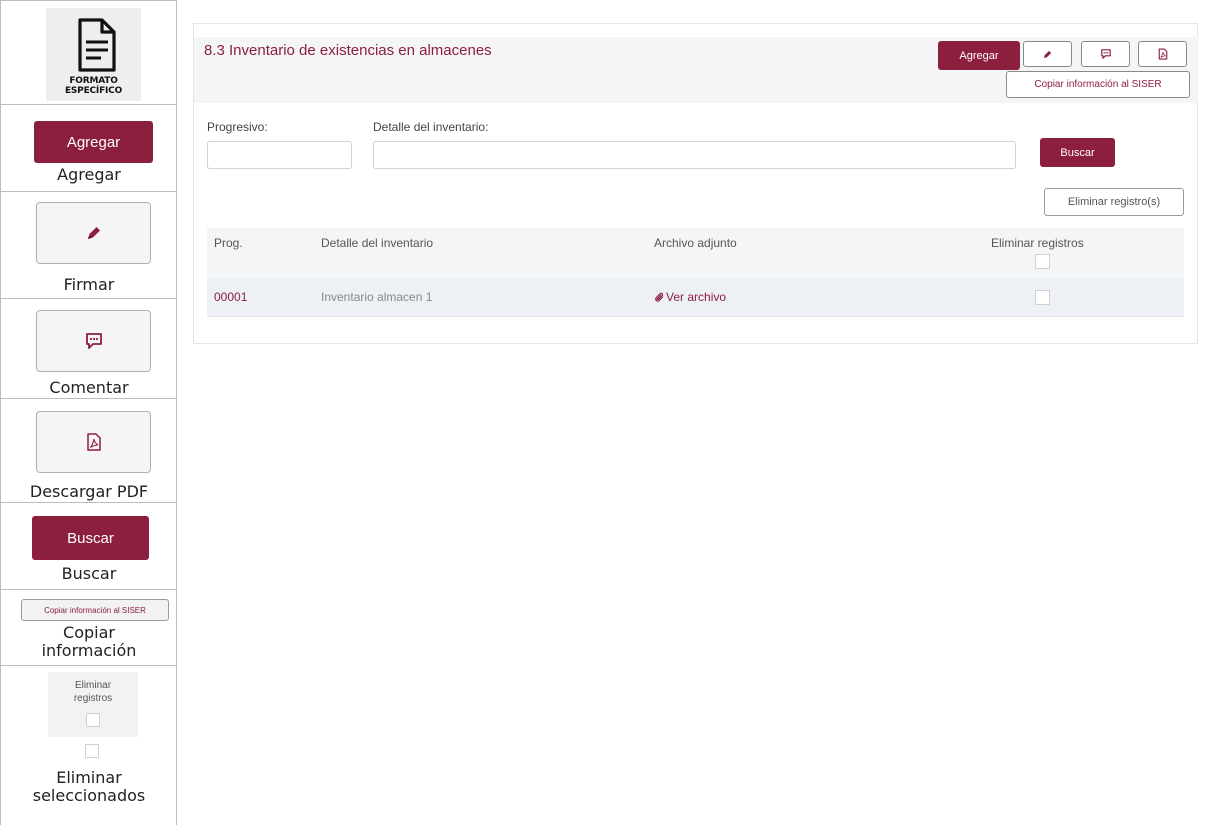 This screenshot has width=1208, height=826. I want to click on delete-records-button: Eliminar registro(s), so click(1114, 202).